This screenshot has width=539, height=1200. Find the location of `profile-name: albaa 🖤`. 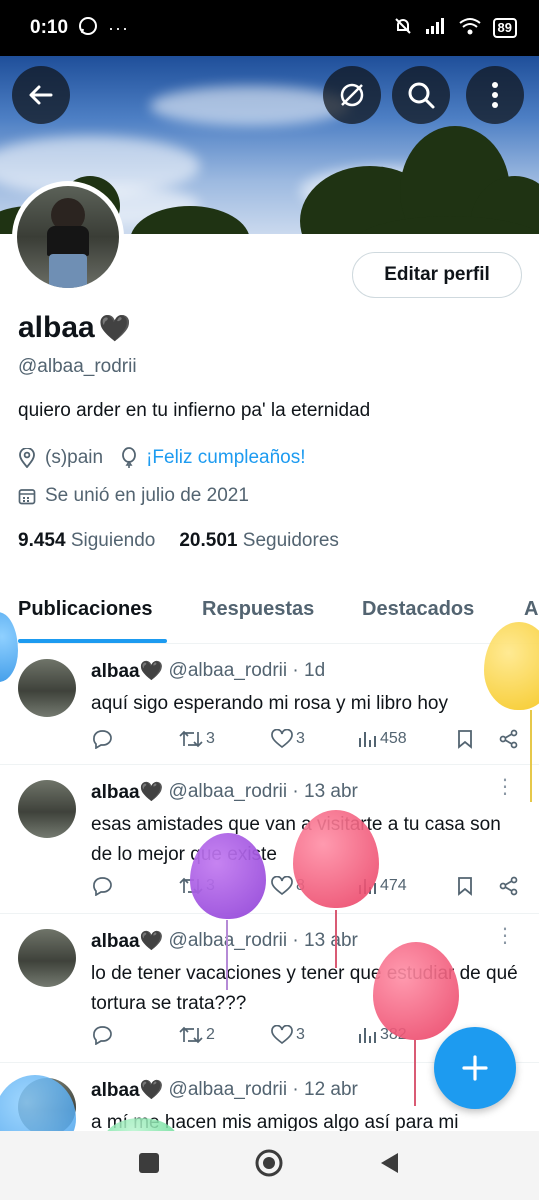

profile-name: albaa 🖤 is located at coordinates (75, 327).